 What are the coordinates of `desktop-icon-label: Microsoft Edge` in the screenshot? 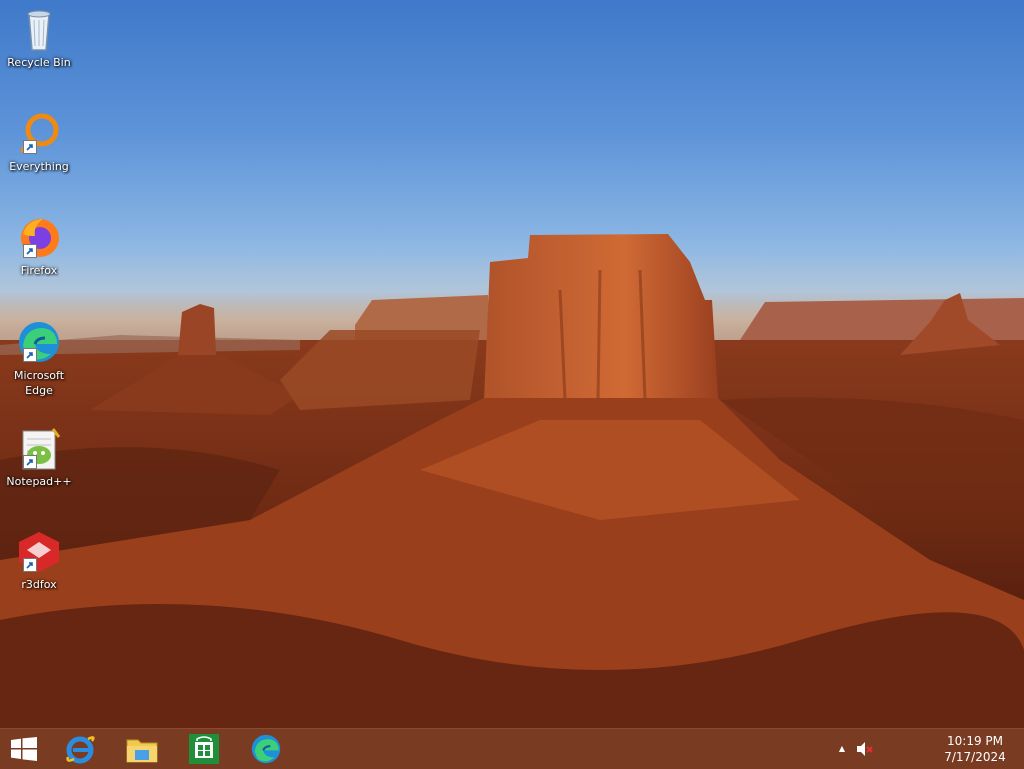 It's located at (39, 383).